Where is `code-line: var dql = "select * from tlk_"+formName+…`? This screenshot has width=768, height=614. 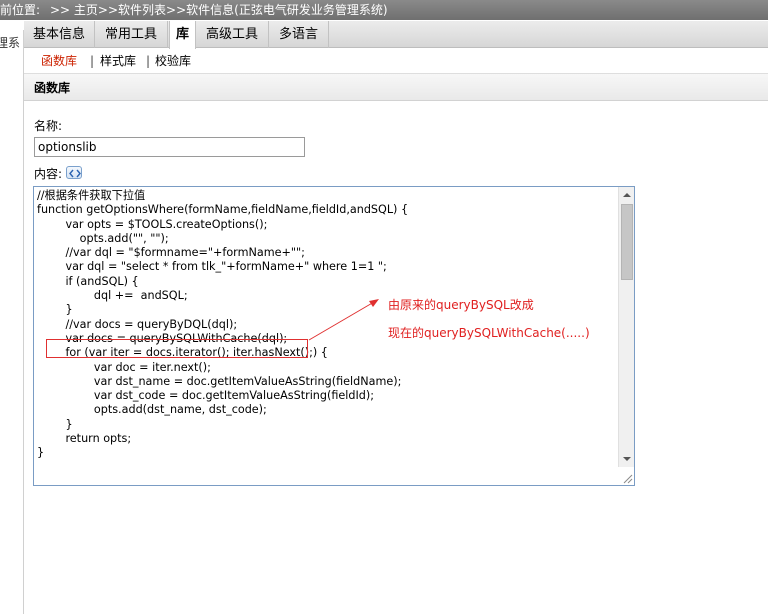 code-line: var dql = "select * from tlk_"+formName+… is located at coordinates (212, 267).